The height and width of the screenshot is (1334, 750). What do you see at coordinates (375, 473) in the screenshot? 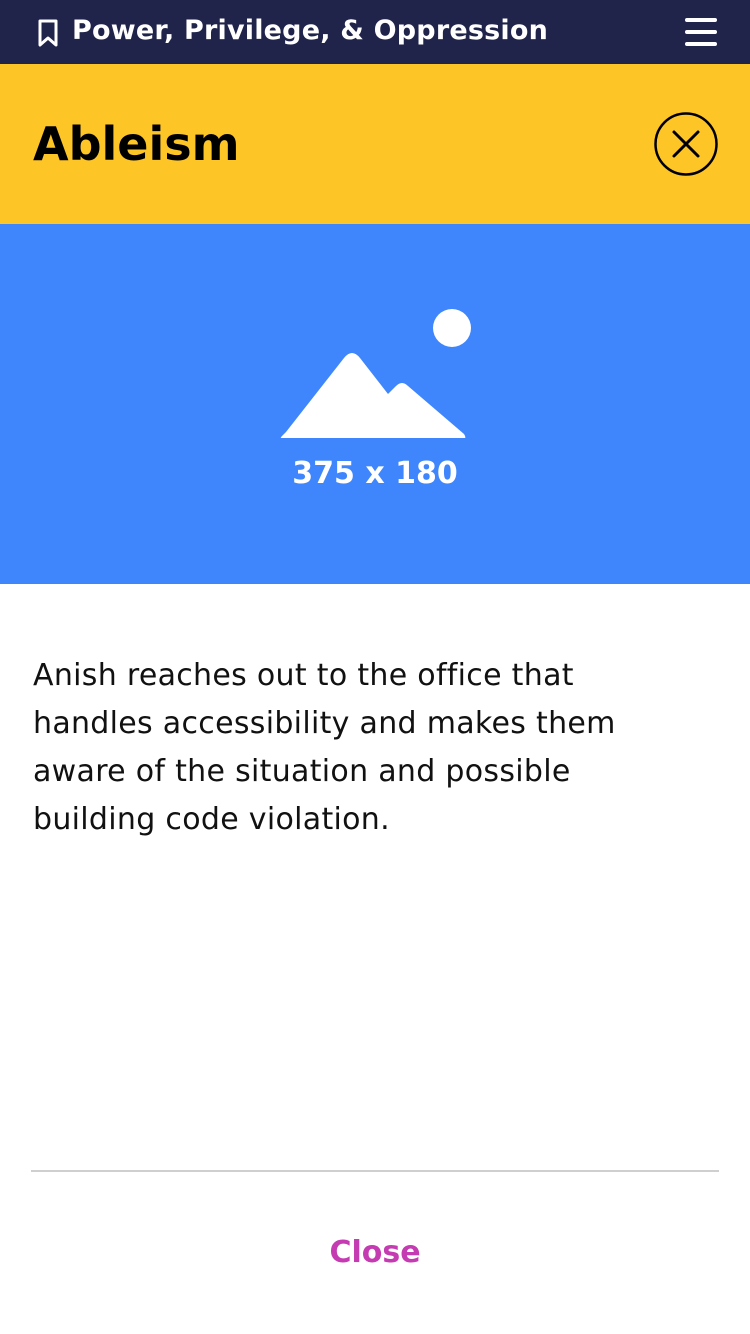
I see `image-size-caption: 375 x 180` at bounding box center [375, 473].